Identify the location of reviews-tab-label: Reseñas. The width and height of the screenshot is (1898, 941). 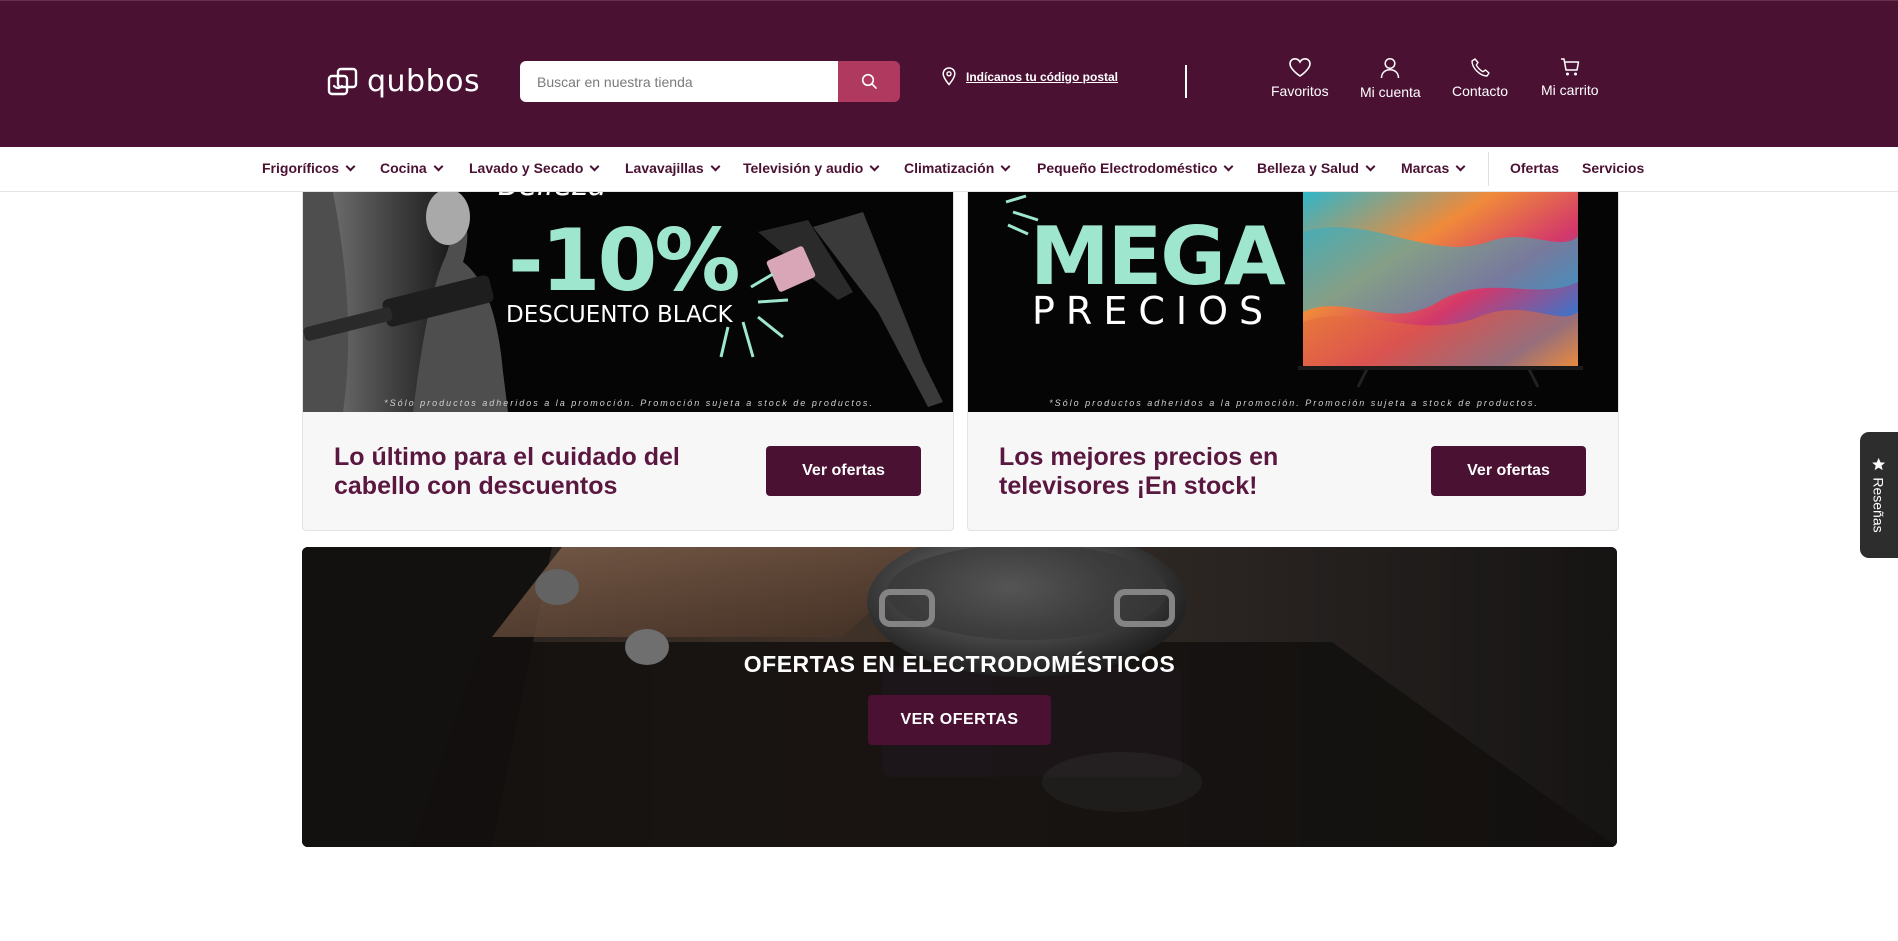
(1879, 505).